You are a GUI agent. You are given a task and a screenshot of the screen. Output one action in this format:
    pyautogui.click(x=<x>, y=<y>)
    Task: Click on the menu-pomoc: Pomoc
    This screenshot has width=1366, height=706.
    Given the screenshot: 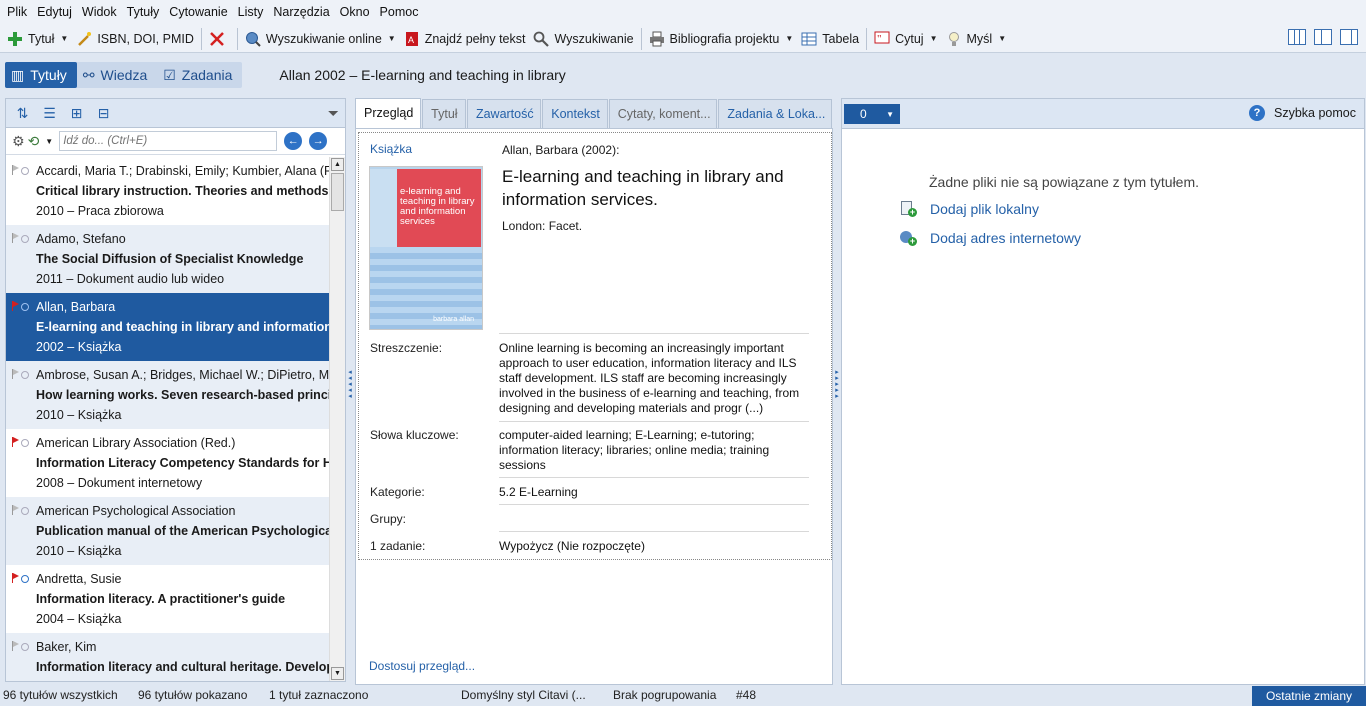 What is the action you would take?
    pyautogui.click(x=399, y=12)
    